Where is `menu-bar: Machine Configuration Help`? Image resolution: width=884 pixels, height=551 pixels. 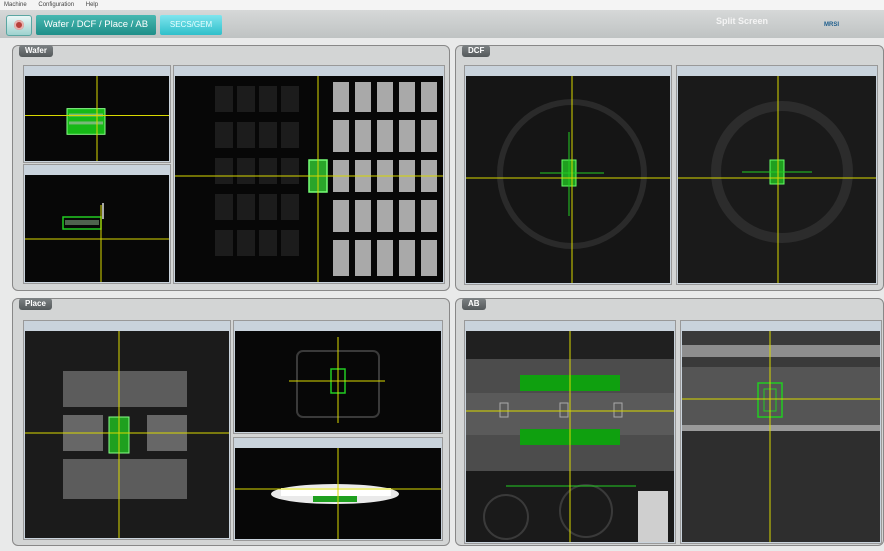
menu-bar: Machine Configuration Help is located at coordinates (442, 5).